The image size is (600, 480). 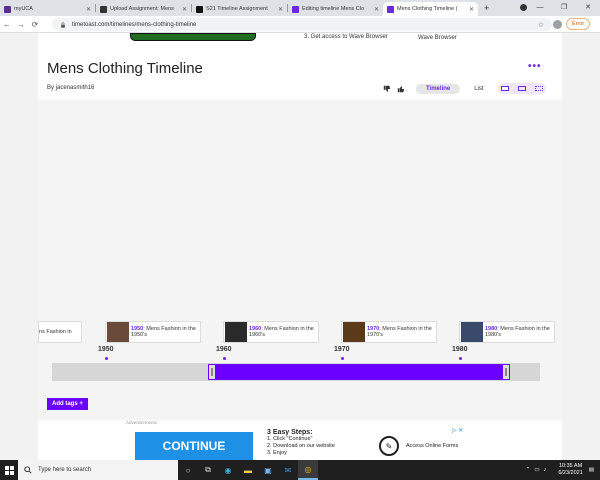 I want to click on close-window-icon: ✕, so click(x=588, y=7).